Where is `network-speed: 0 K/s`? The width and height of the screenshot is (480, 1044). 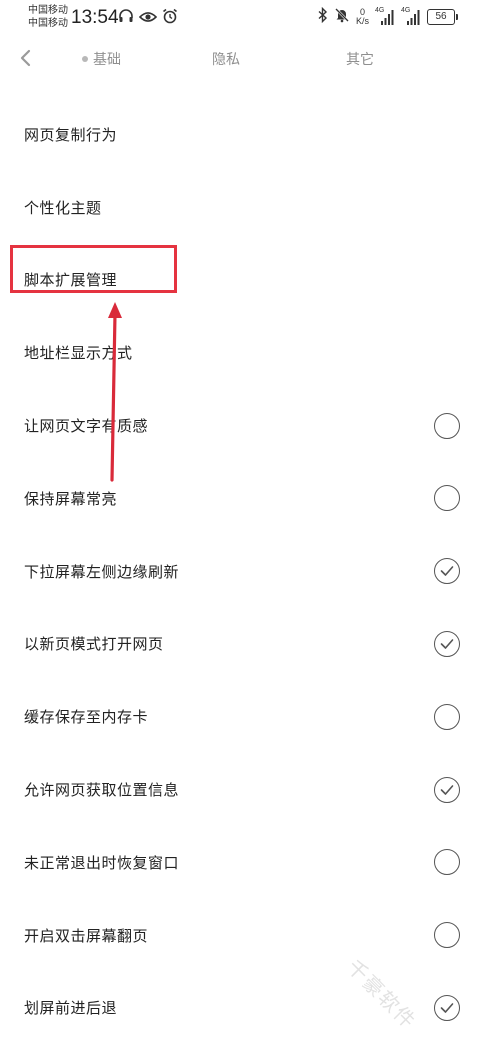
network-speed: 0 K/s is located at coordinates (362, 17).